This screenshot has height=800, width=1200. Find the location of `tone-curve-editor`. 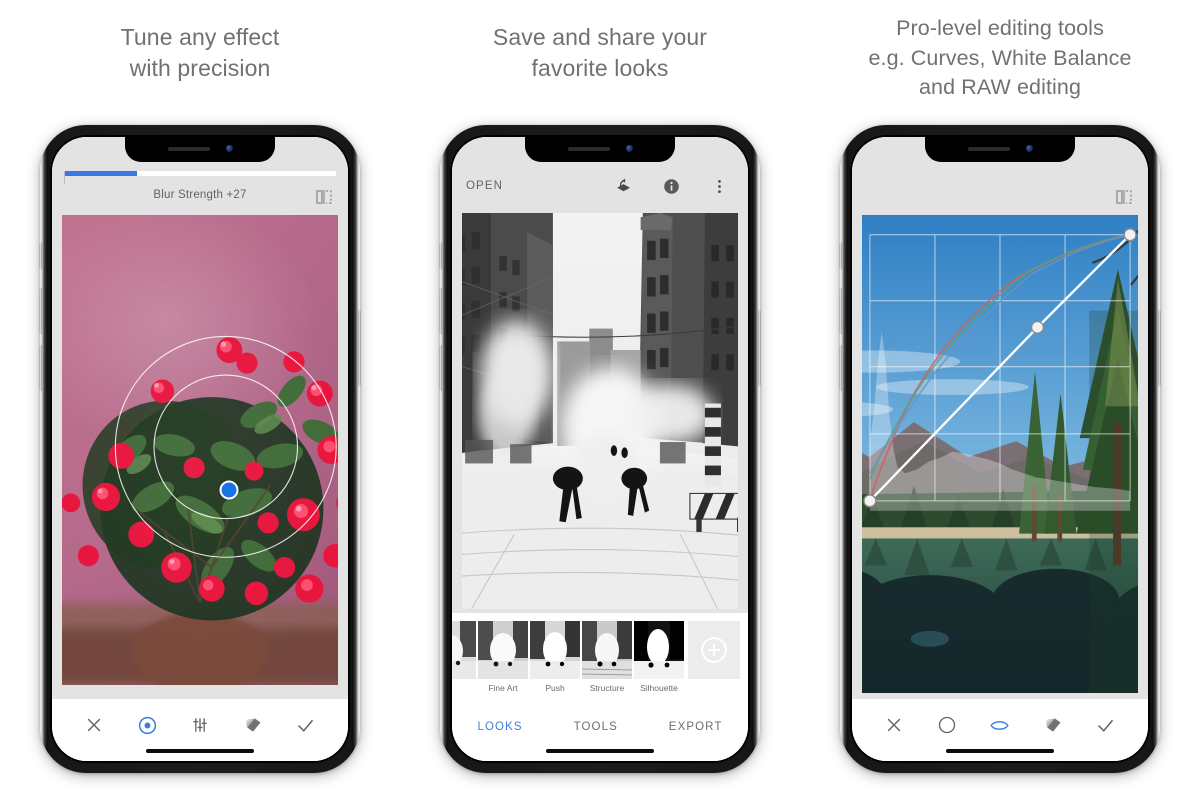

tone-curve-editor is located at coordinates (1000, 363).